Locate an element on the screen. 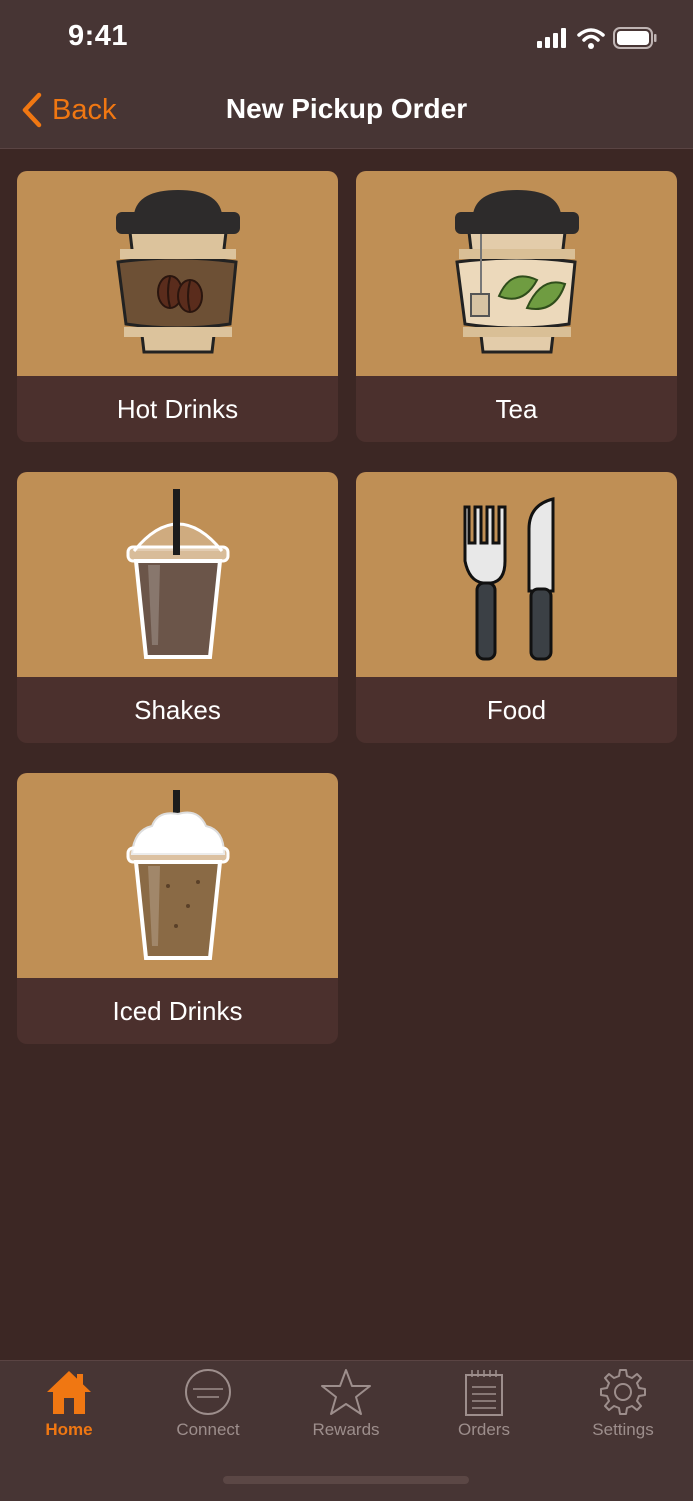  tab-rewards: Rewards is located at coordinates (346, 1407).